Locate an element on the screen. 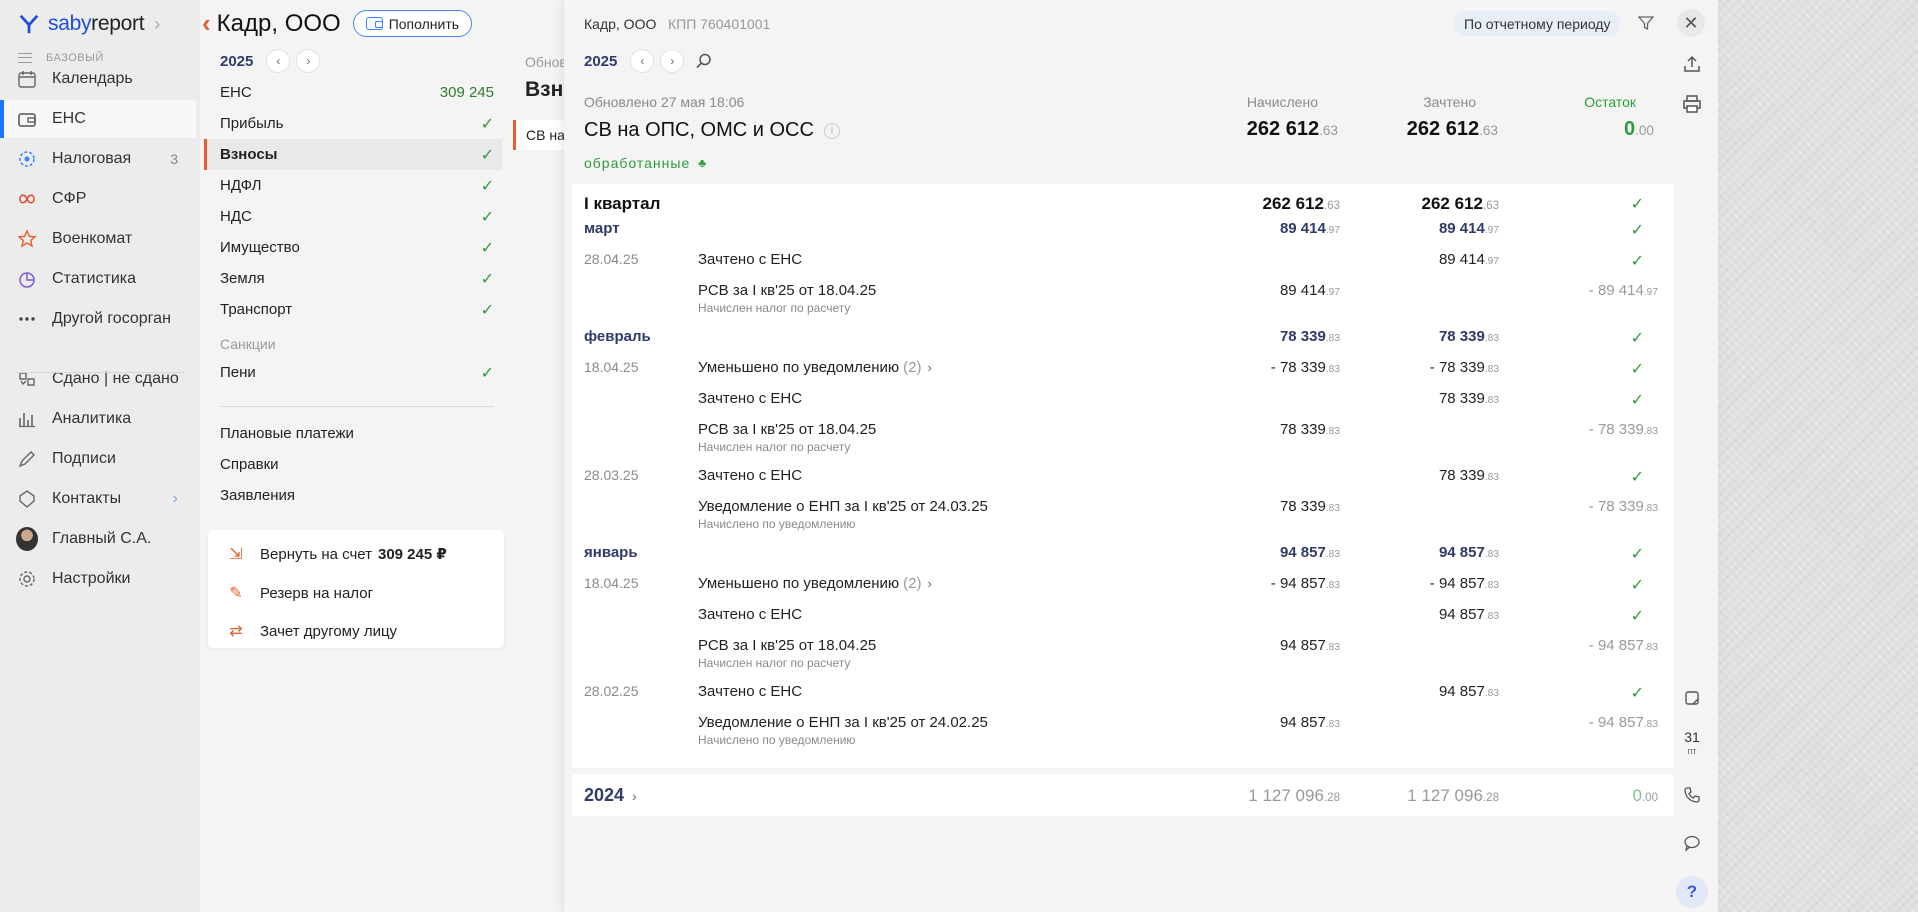  note-icon is located at coordinates (1692, 698).